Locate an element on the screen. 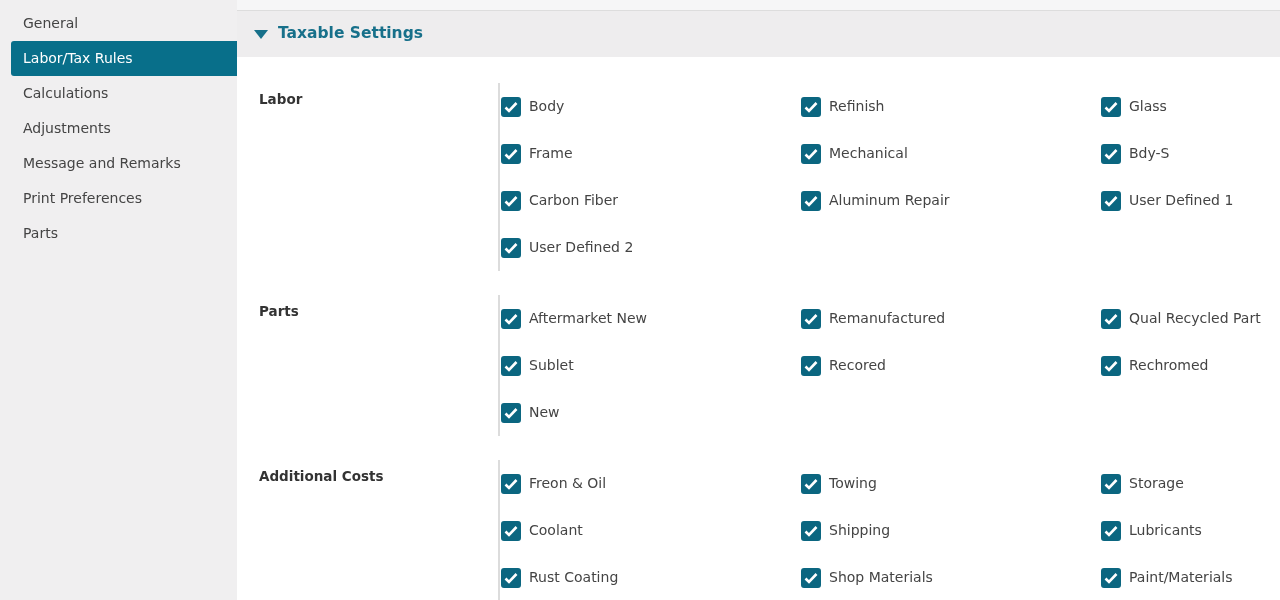 This screenshot has width=1280, height=600. sidebar-item: Parts is located at coordinates (118, 233).